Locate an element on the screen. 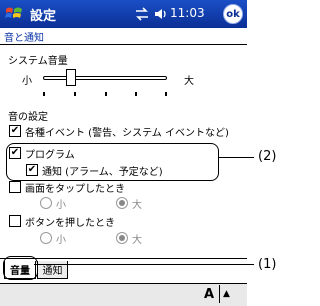  button-press-soft-label: 小 is located at coordinates (61, 240).